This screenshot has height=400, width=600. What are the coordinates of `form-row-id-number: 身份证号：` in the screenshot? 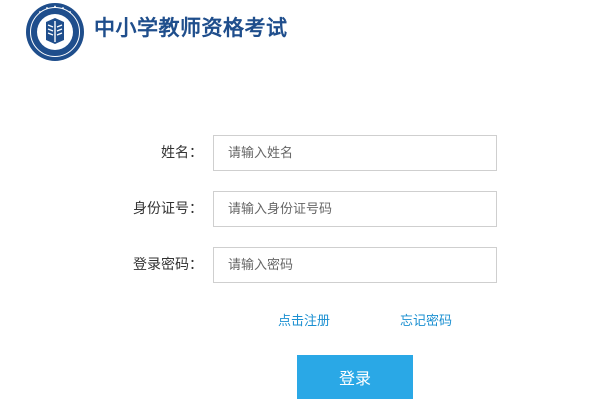 It's located at (300, 209).